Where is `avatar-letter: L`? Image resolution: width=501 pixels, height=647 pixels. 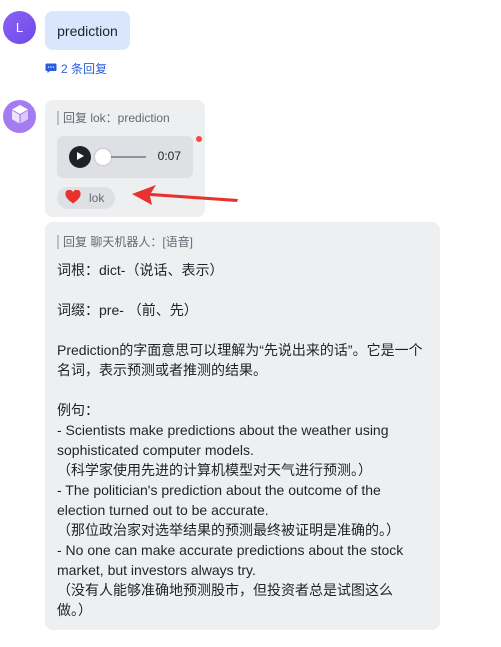 avatar-letter: L is located at coordinates (19, 27).